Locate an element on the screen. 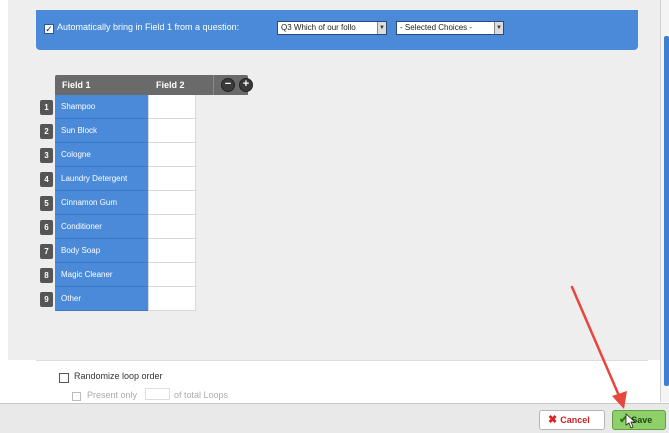 Image resolution: width=669 pixels, height=433 pixels. row-number-badge: 3 is located at coordinates (46, 155).